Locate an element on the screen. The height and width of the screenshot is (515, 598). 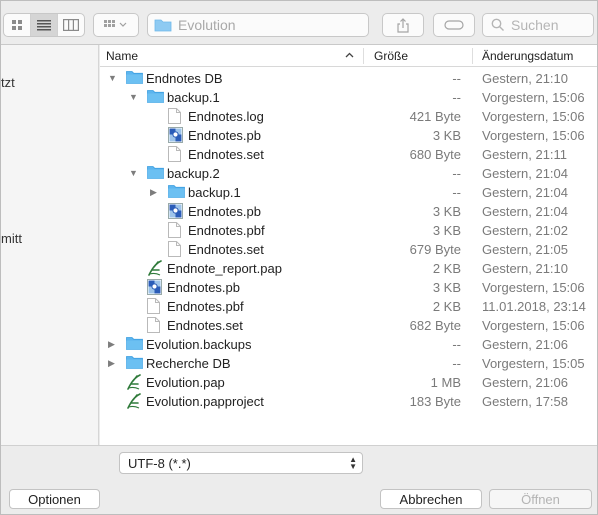
column-view-button is located at coordinates (71, 25).